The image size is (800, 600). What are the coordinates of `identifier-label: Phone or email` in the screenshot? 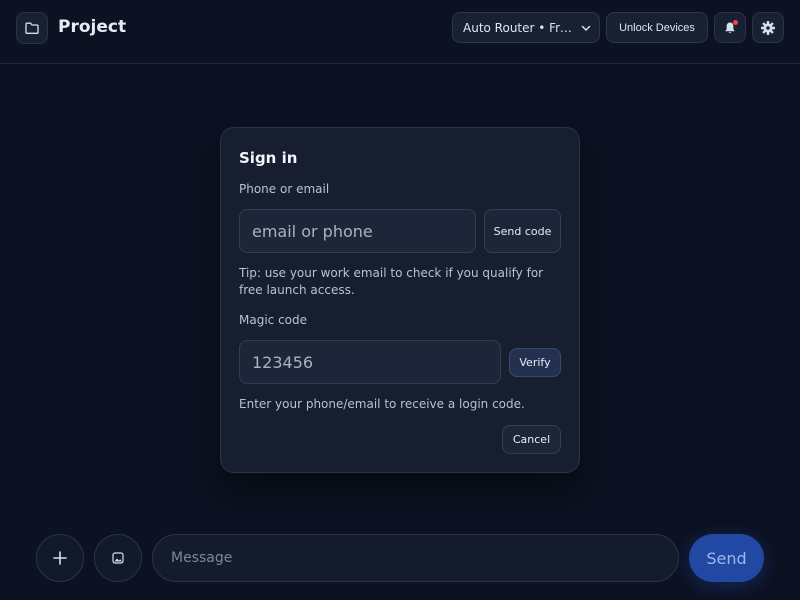 It's located at (284, 189).